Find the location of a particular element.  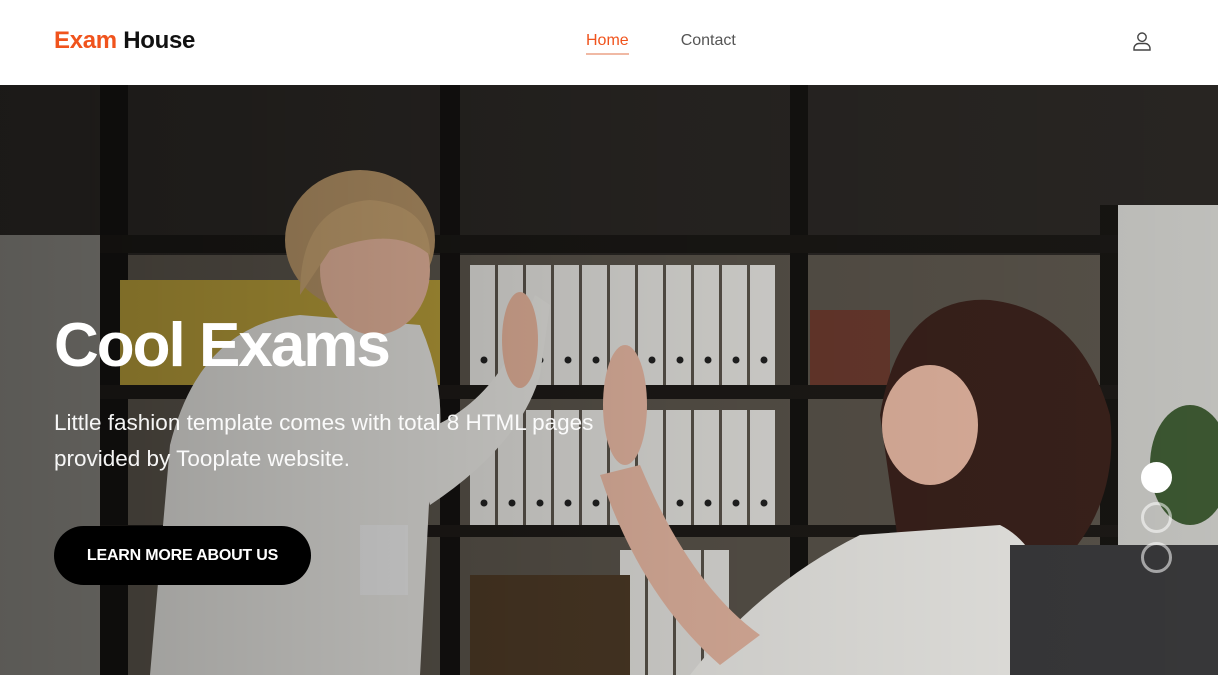

brand-logo: Exam House is located at coordinates (124, 41).